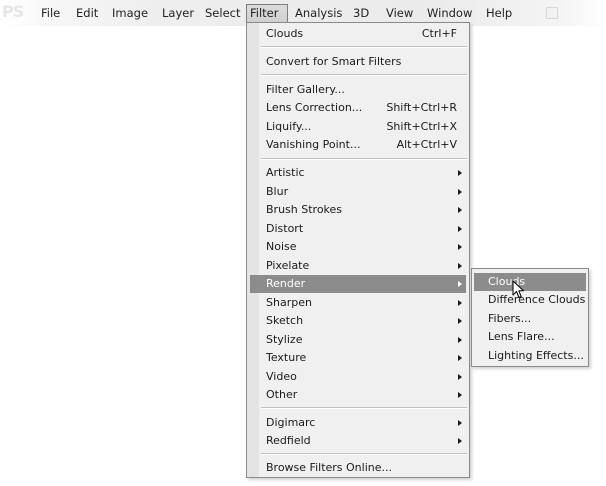 This screenshot has height=486, width=606. I want to click on menu-item-label: Clouds, so click(285, 33).